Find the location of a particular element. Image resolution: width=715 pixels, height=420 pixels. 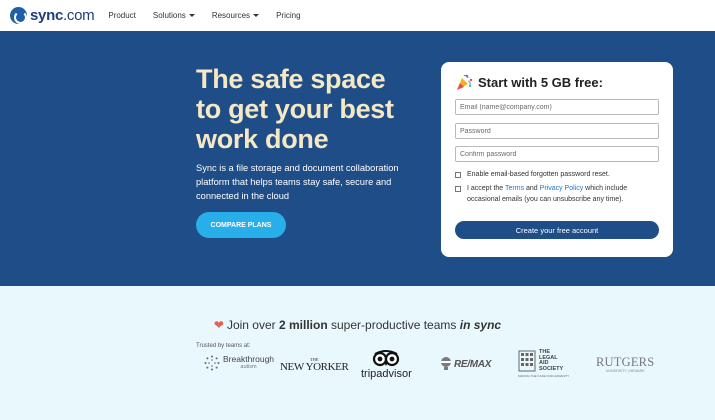

sync-logo-text: sync.com is located at coordinates (62, 15).